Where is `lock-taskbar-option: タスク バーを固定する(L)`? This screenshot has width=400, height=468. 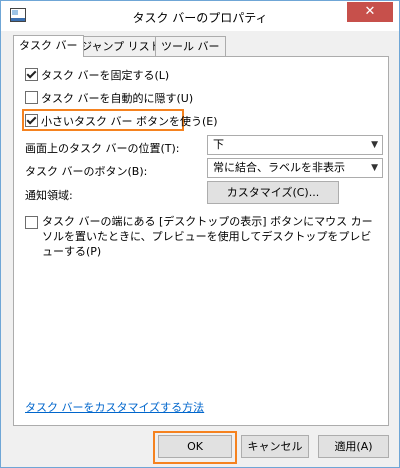 lock-taskbar-option: タスク バーを固定する(L) is located at coordinates (97, 75).